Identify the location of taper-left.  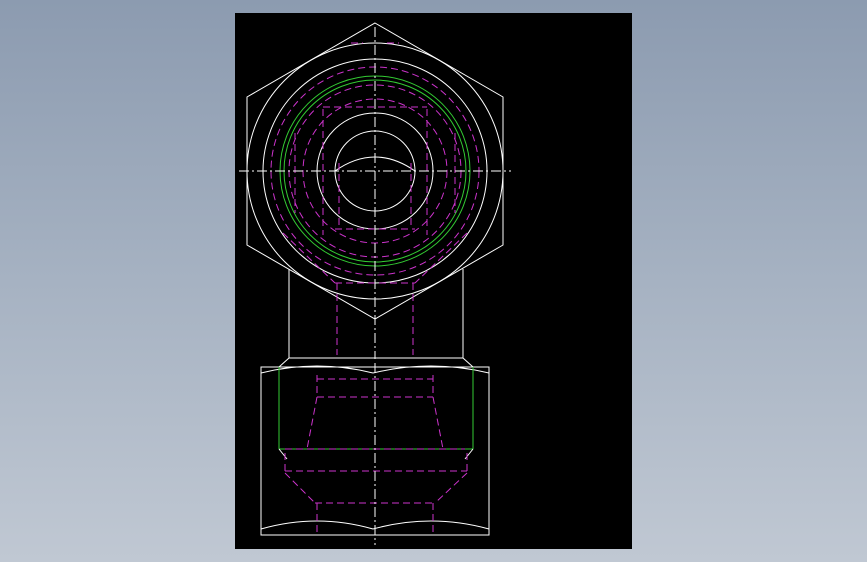
(283, 454).